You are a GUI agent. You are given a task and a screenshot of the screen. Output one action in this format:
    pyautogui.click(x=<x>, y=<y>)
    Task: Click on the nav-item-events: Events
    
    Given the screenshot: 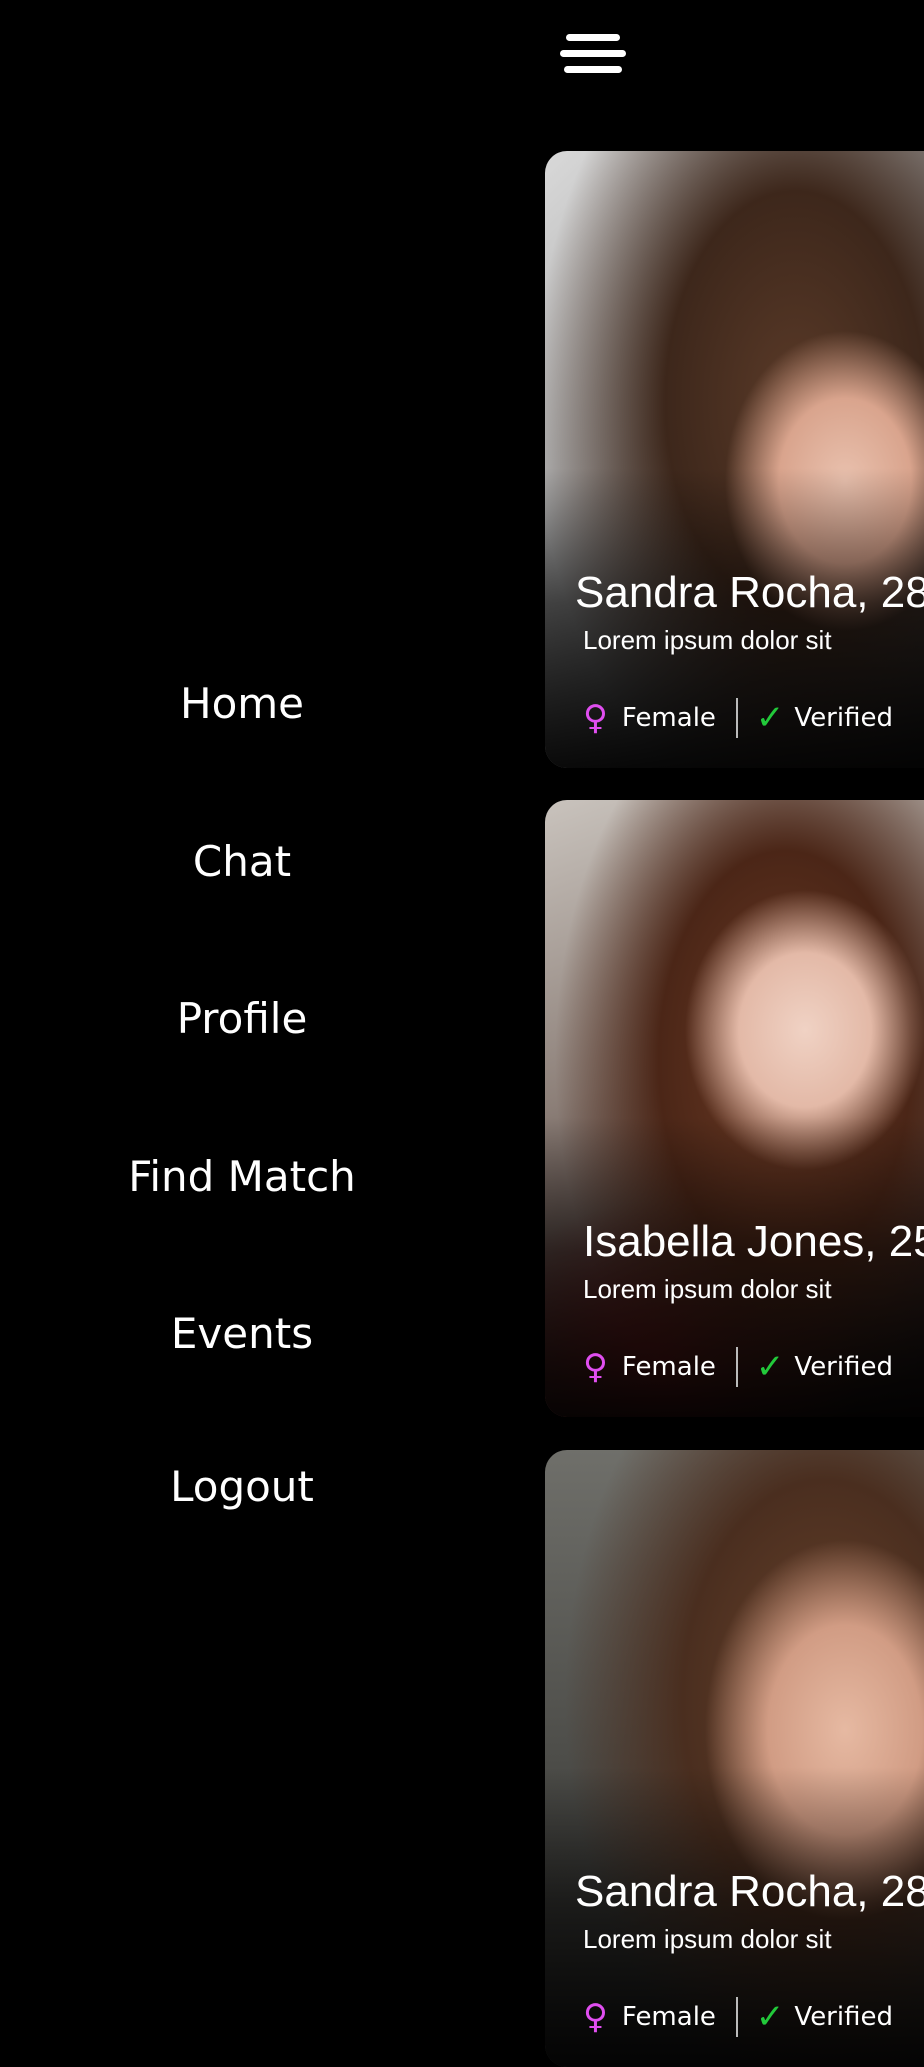 What is the action you would take?
    pyautogui.click(x=242, y=1334)
    